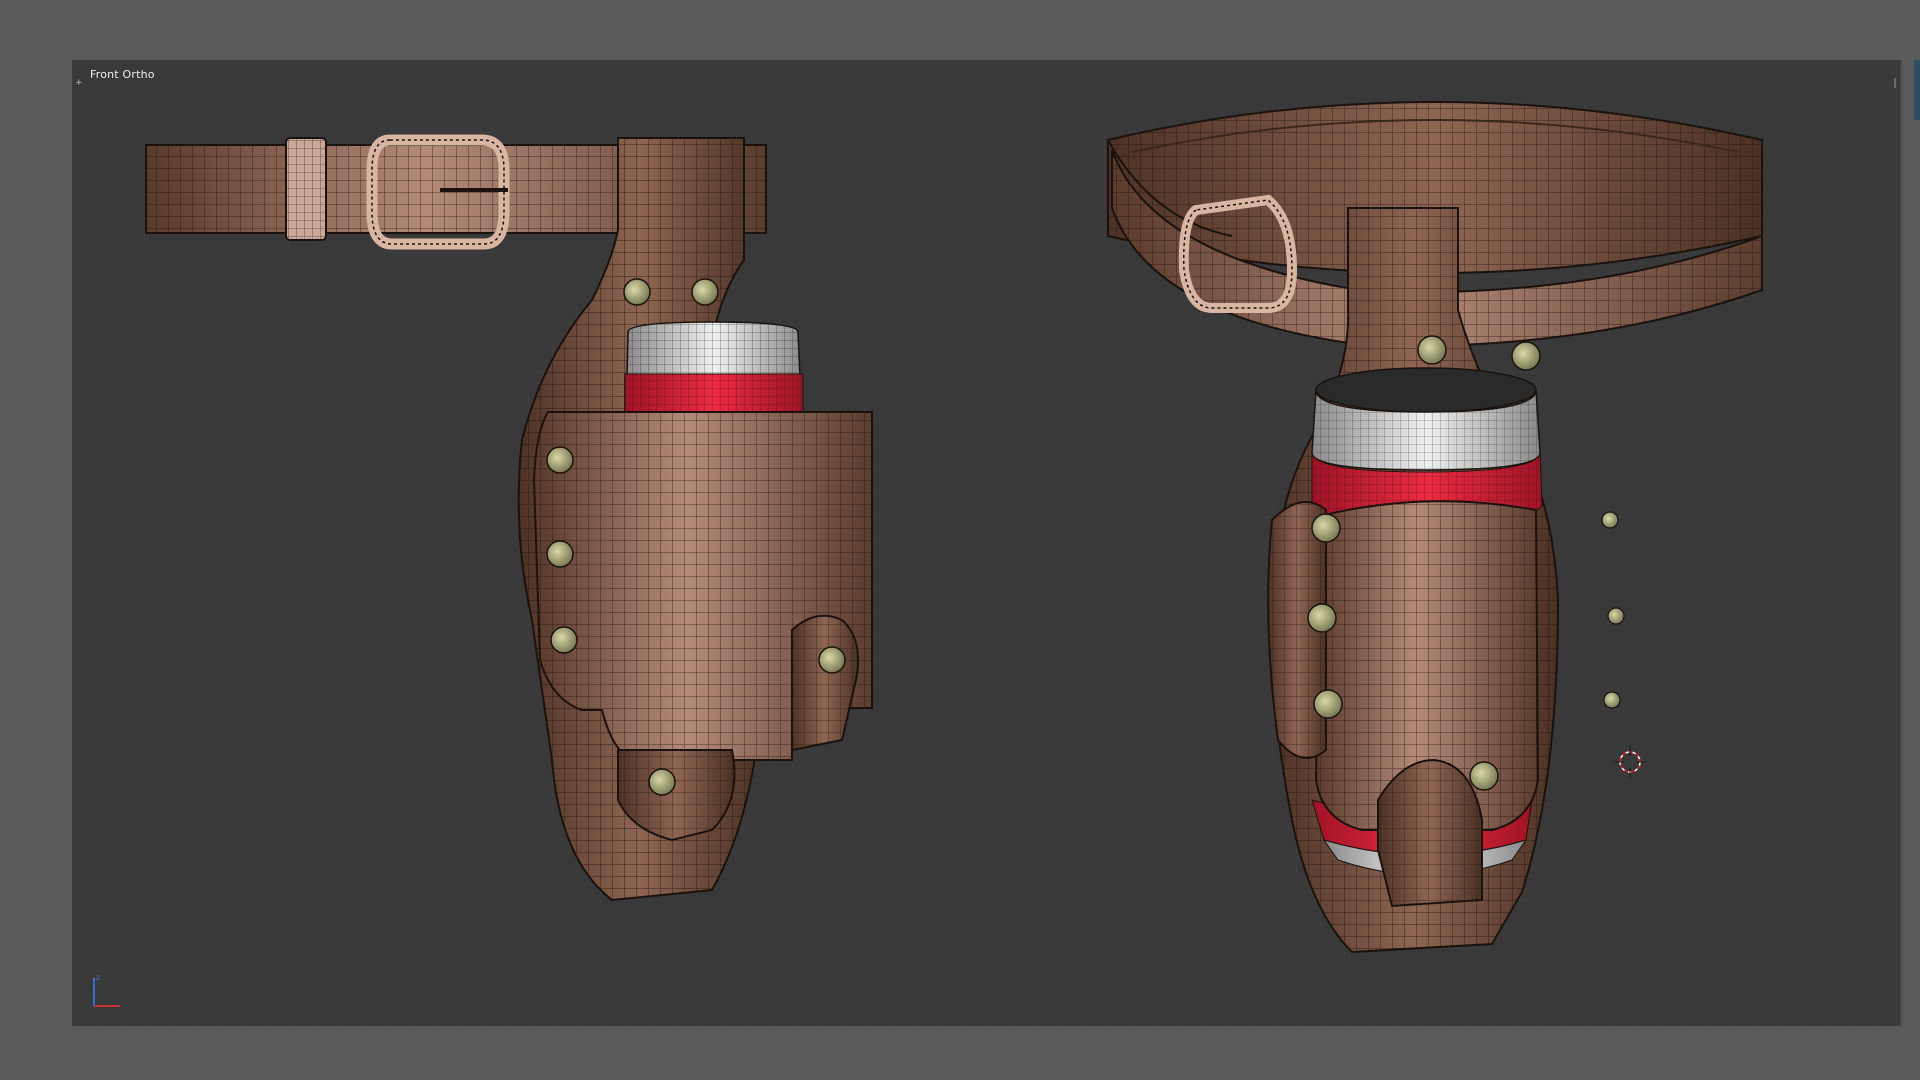 The image size is (1920, 1080). I want to click on axis-gizmo-icon: z, so click(106, 990).